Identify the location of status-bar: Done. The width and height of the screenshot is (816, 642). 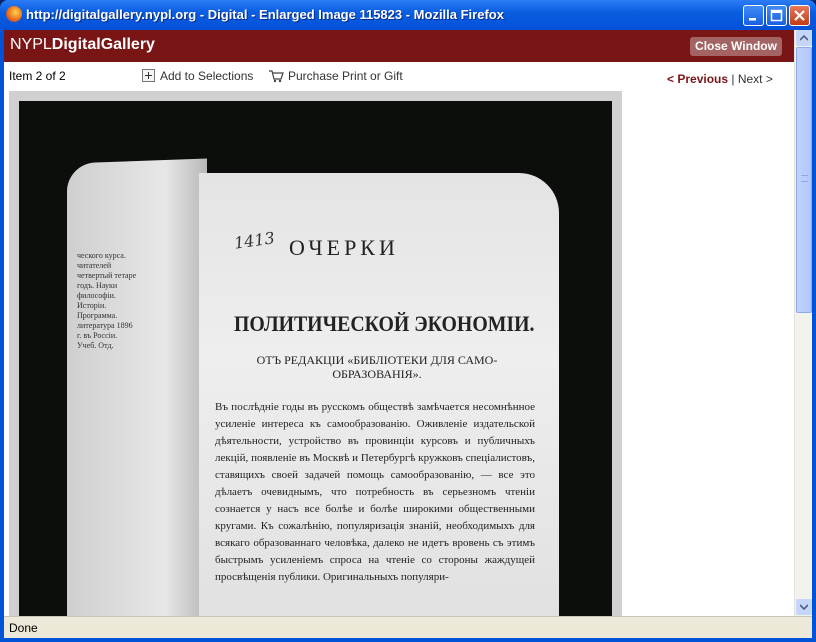
(408, 627).